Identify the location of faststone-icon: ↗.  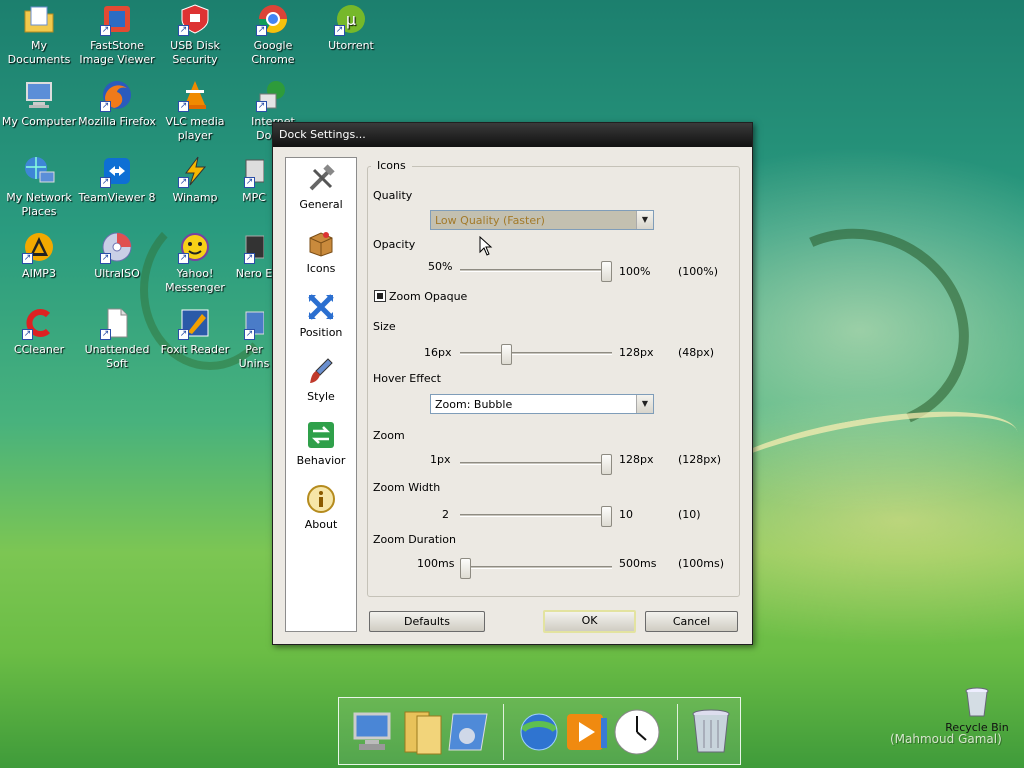
(117, 19).